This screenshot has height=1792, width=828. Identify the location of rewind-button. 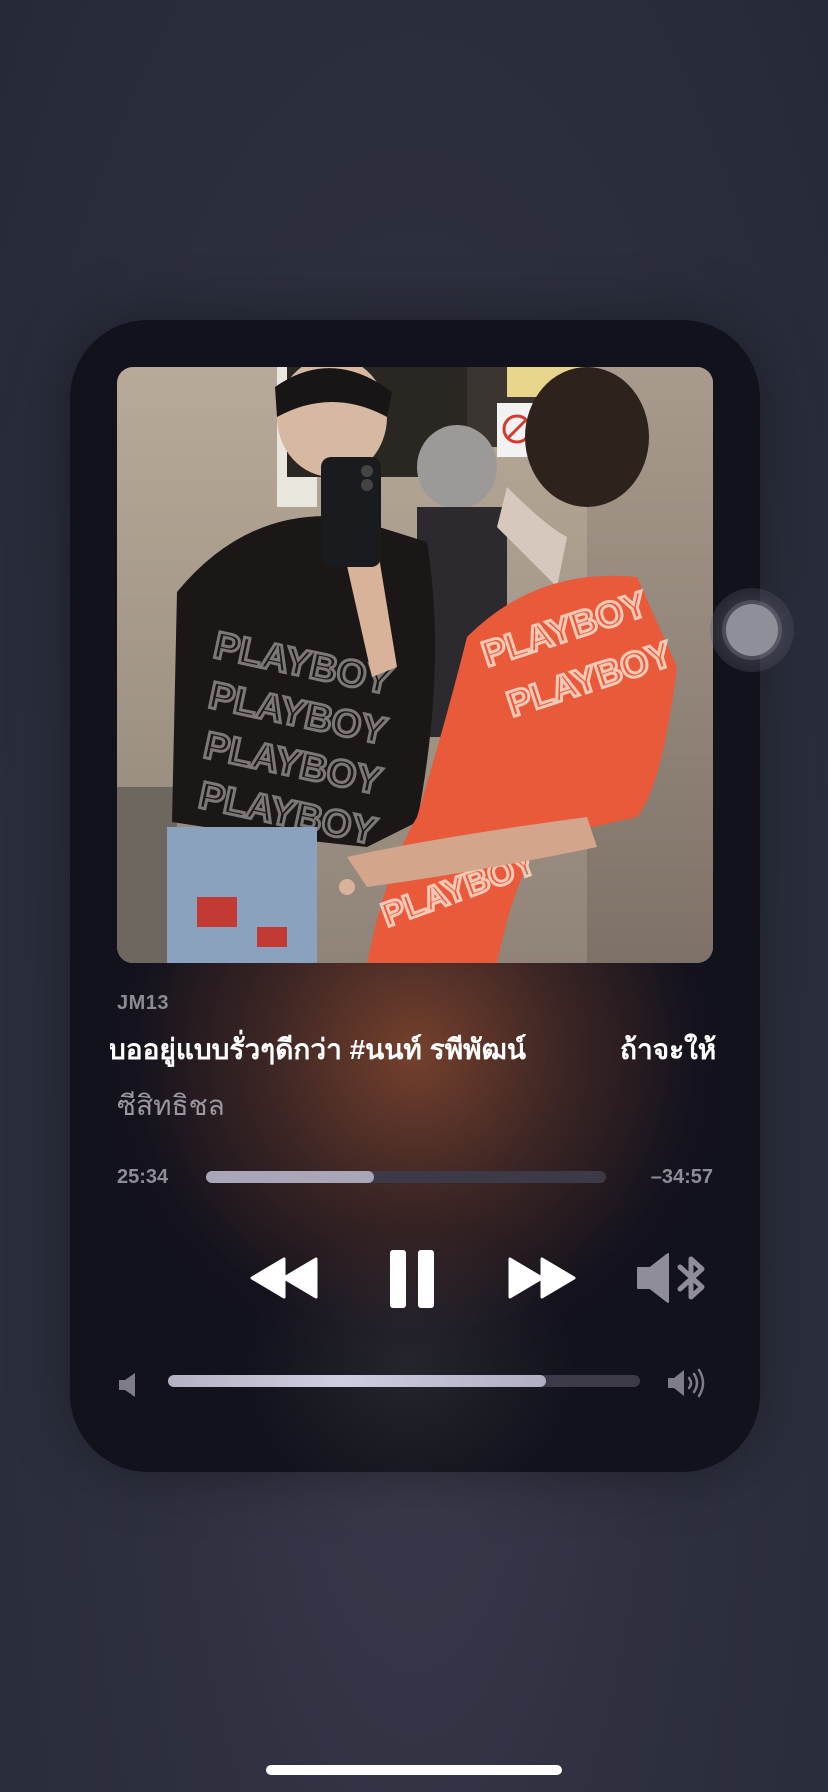
(284, 1278).